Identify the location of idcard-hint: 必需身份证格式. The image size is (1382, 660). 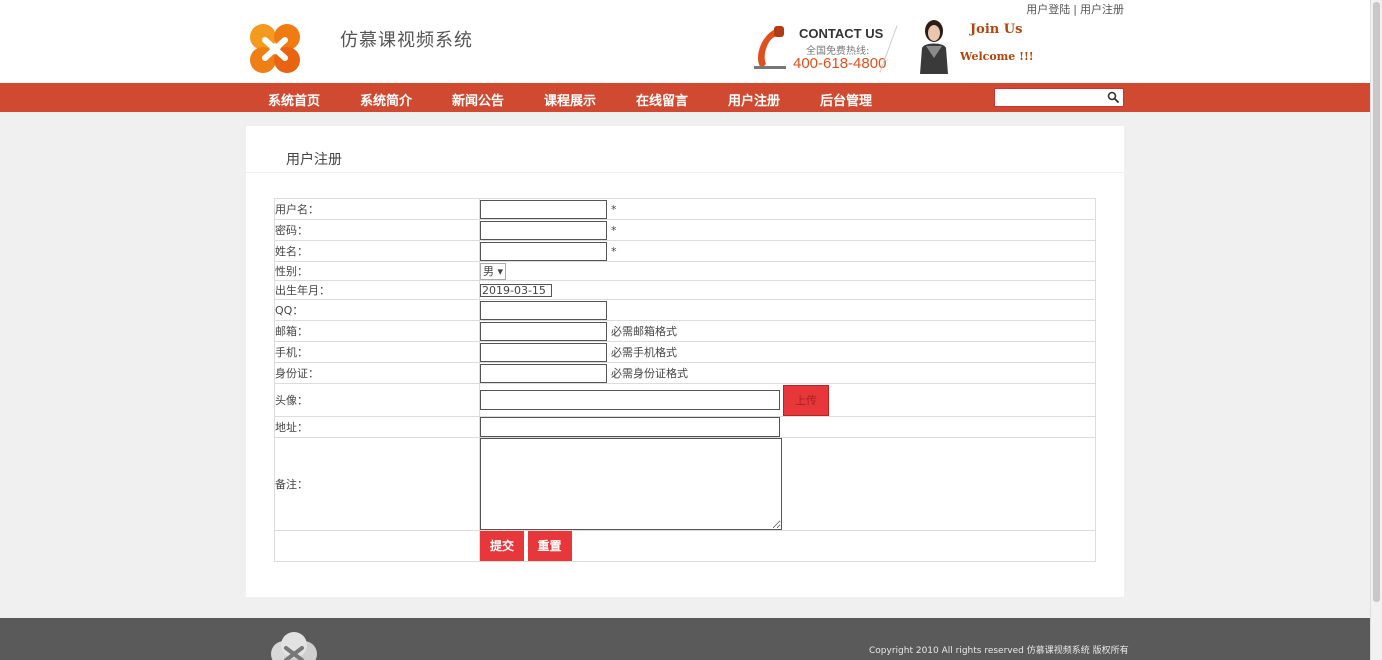
(649, 373).